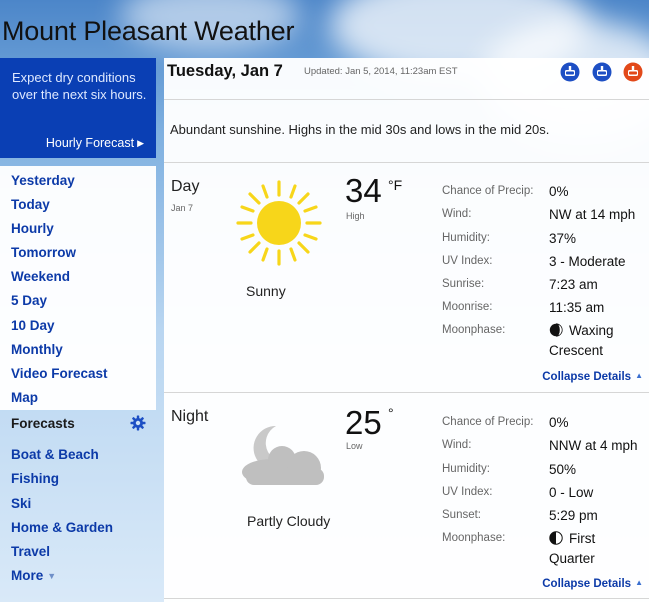  I want to click on detail-value: 0 - Low, so click(571, 492).